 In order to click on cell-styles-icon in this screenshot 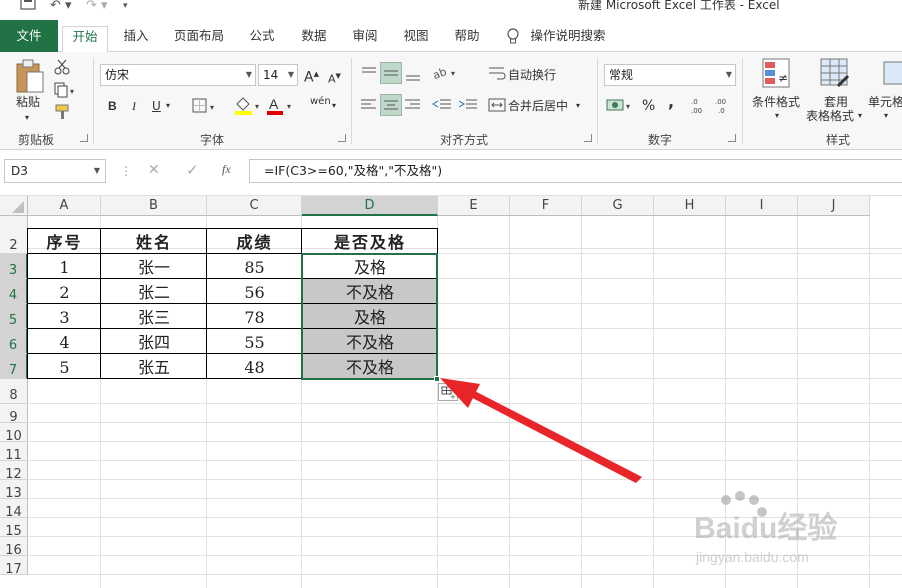, I will do `click(891, 75)`.